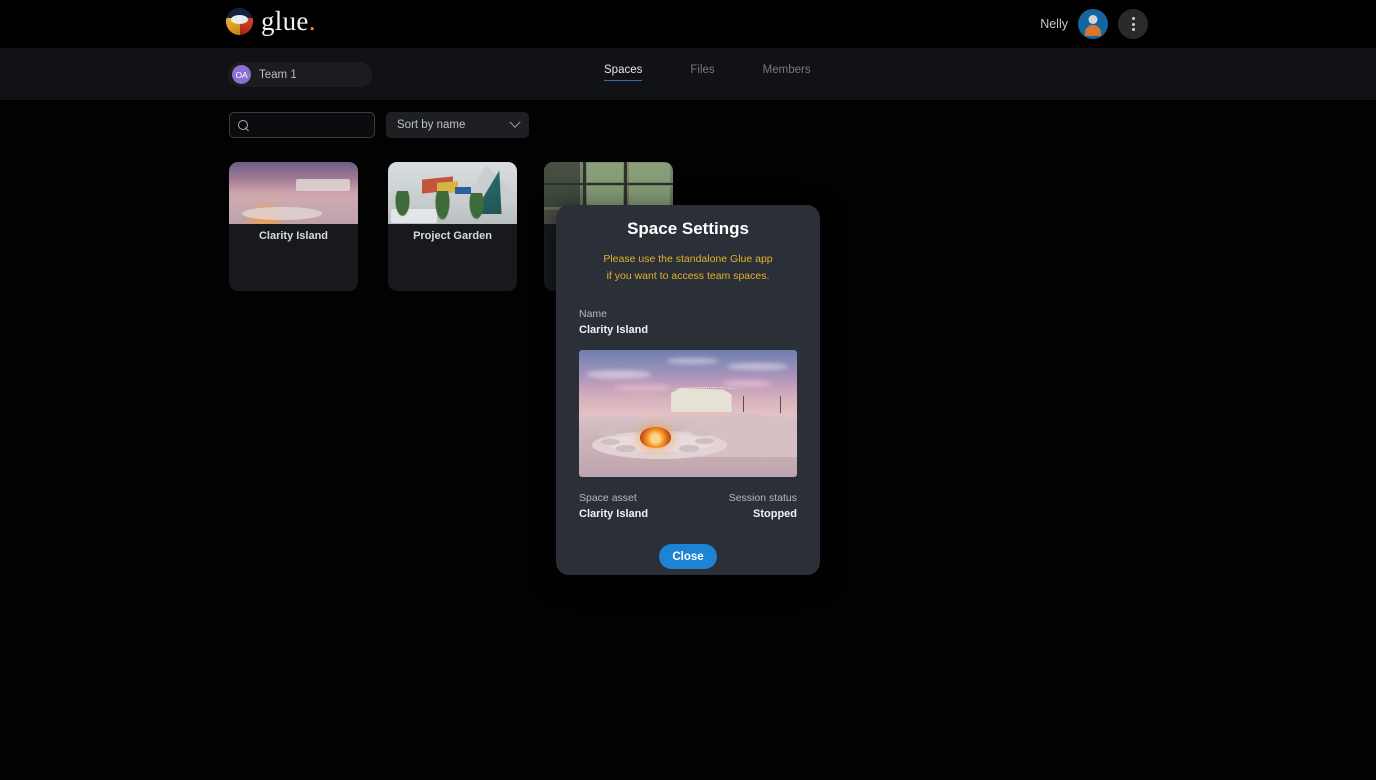  What do you see at coordinates (614, 514) in the screenshot?
I see `space-asset-value: Clarity Island` at bounding box center [614, 514].